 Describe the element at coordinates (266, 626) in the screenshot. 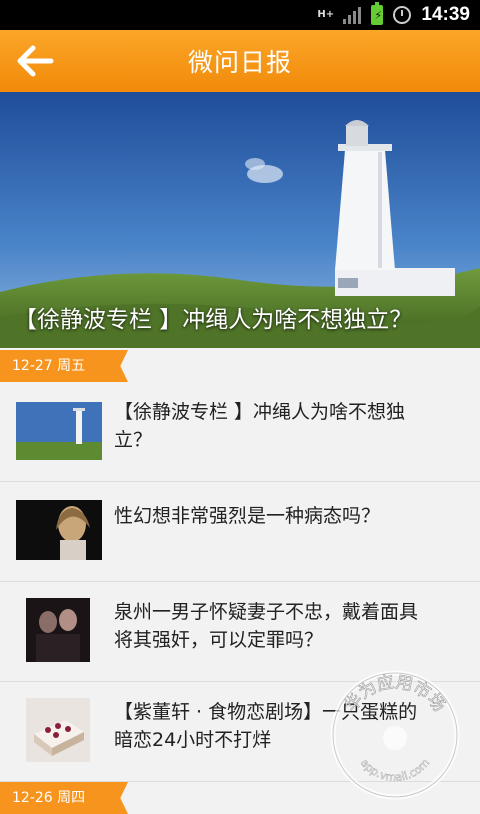

I see `item-title: 泉州一男子怀疑妻子不忠，戴着面具 将其强奸，可以定罪吗？` at that location.